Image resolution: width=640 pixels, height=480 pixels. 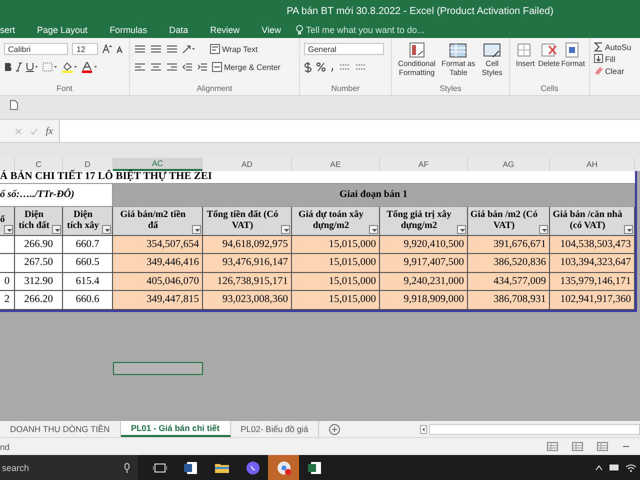 What do you see at coordinates (423, 429) in the screenshot?
I see `scroll-left-icon` at bounding box center [423, 429].